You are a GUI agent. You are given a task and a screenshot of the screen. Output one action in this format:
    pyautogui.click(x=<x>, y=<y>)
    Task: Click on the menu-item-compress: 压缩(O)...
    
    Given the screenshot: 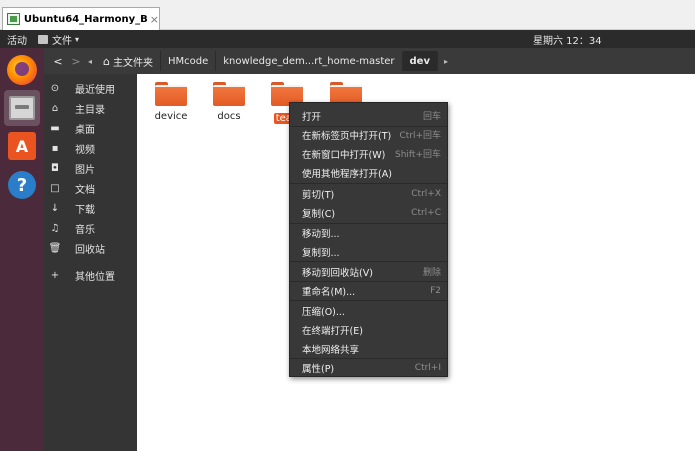 What is the action you would take?
    pyautogui.click(x=368, y=310)
    